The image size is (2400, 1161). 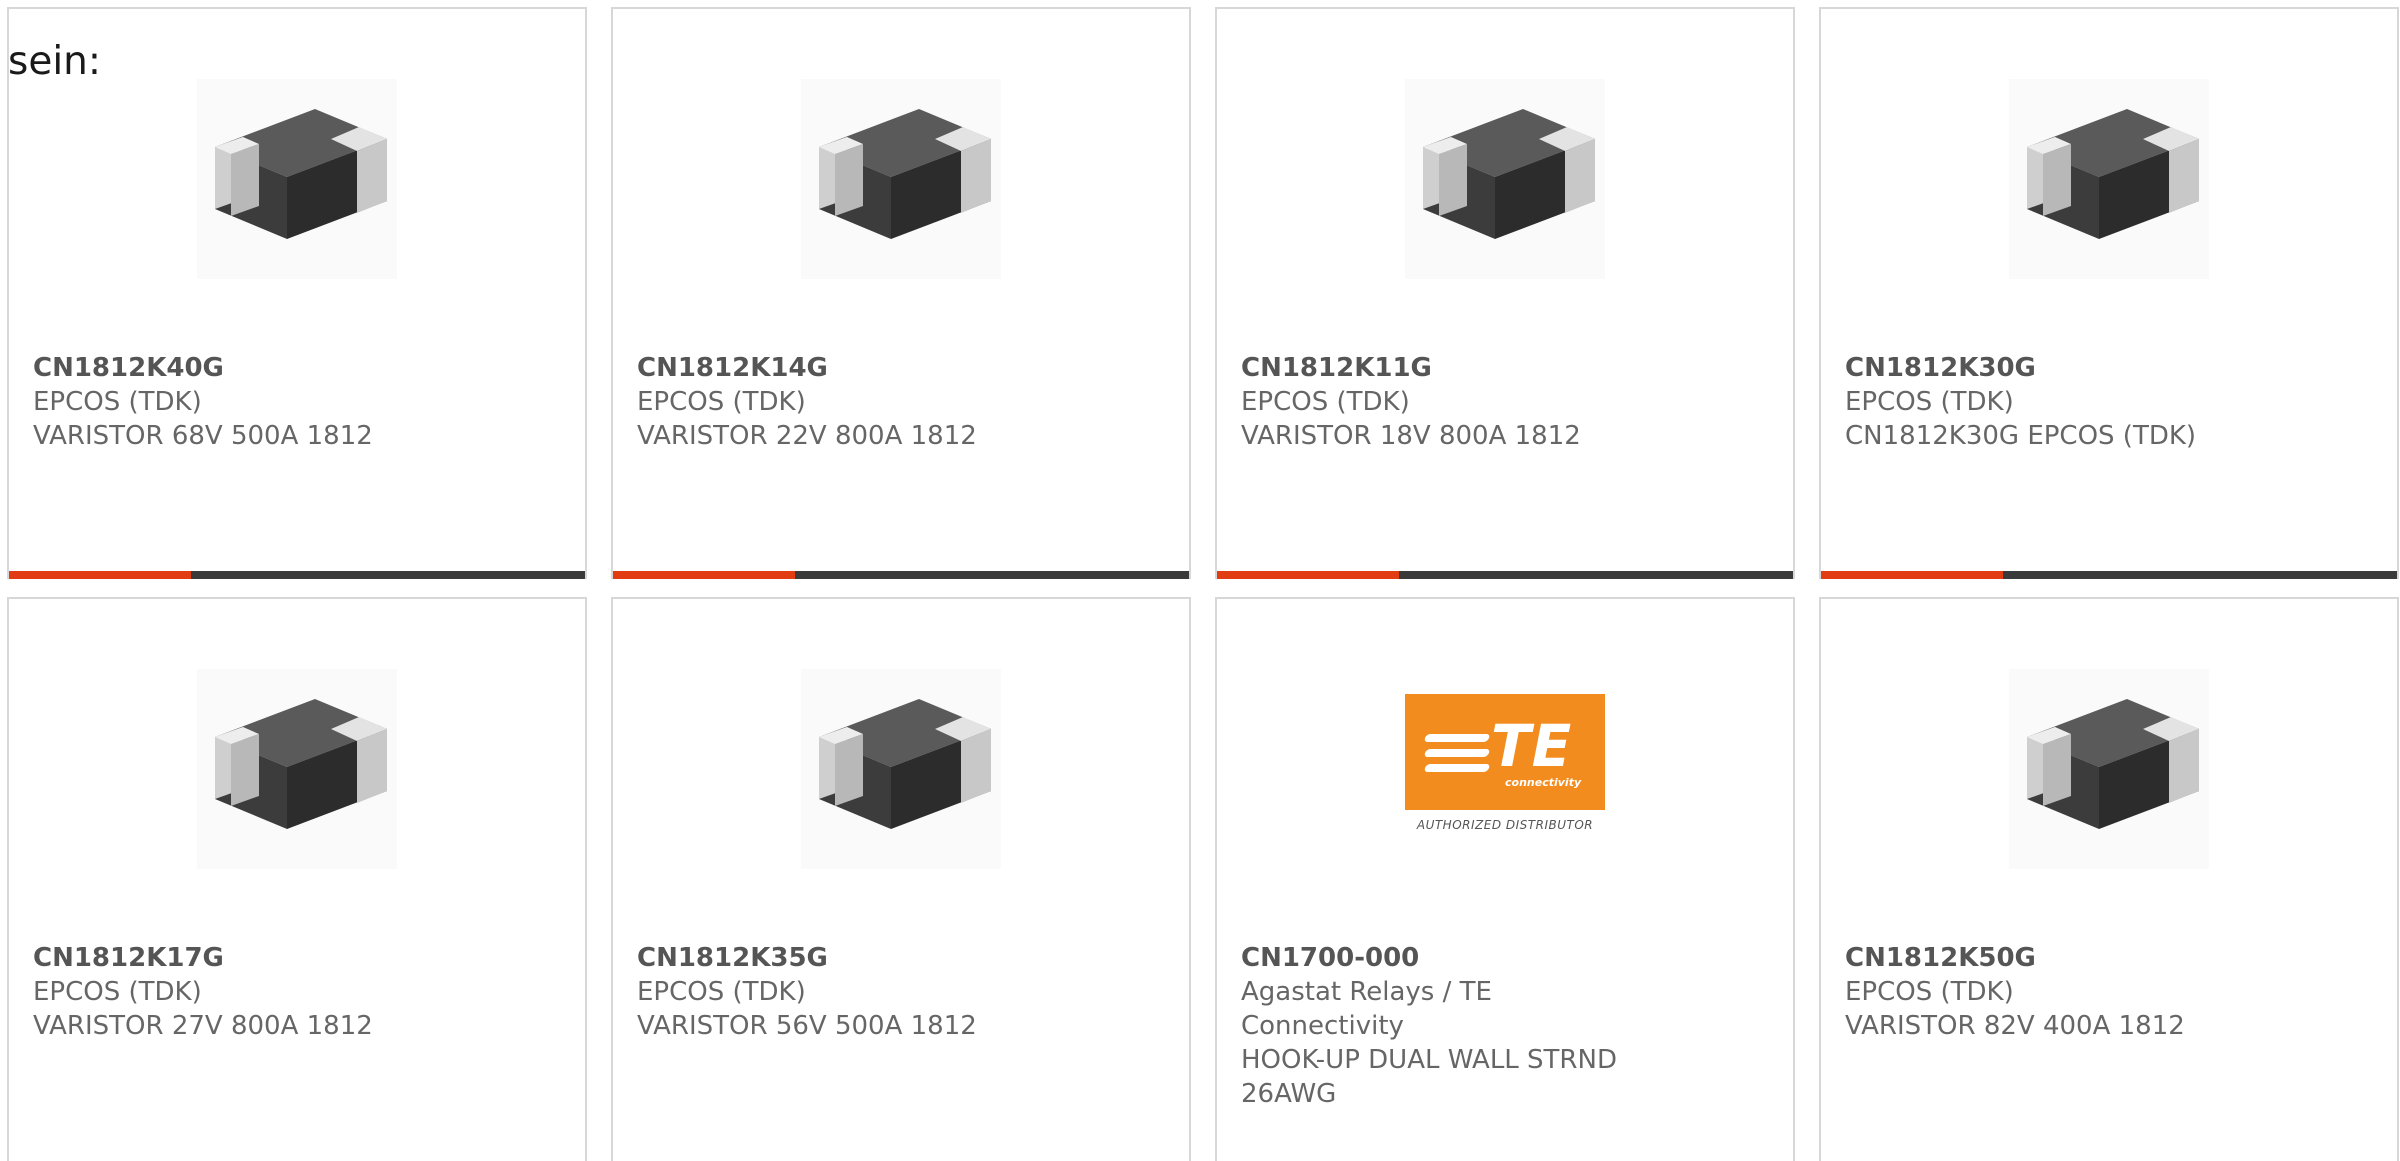 What do you see at coordinates (1532, 746) in the screenshot?
I see `te-logo-word: TE` at bounding box center [1532, 746].